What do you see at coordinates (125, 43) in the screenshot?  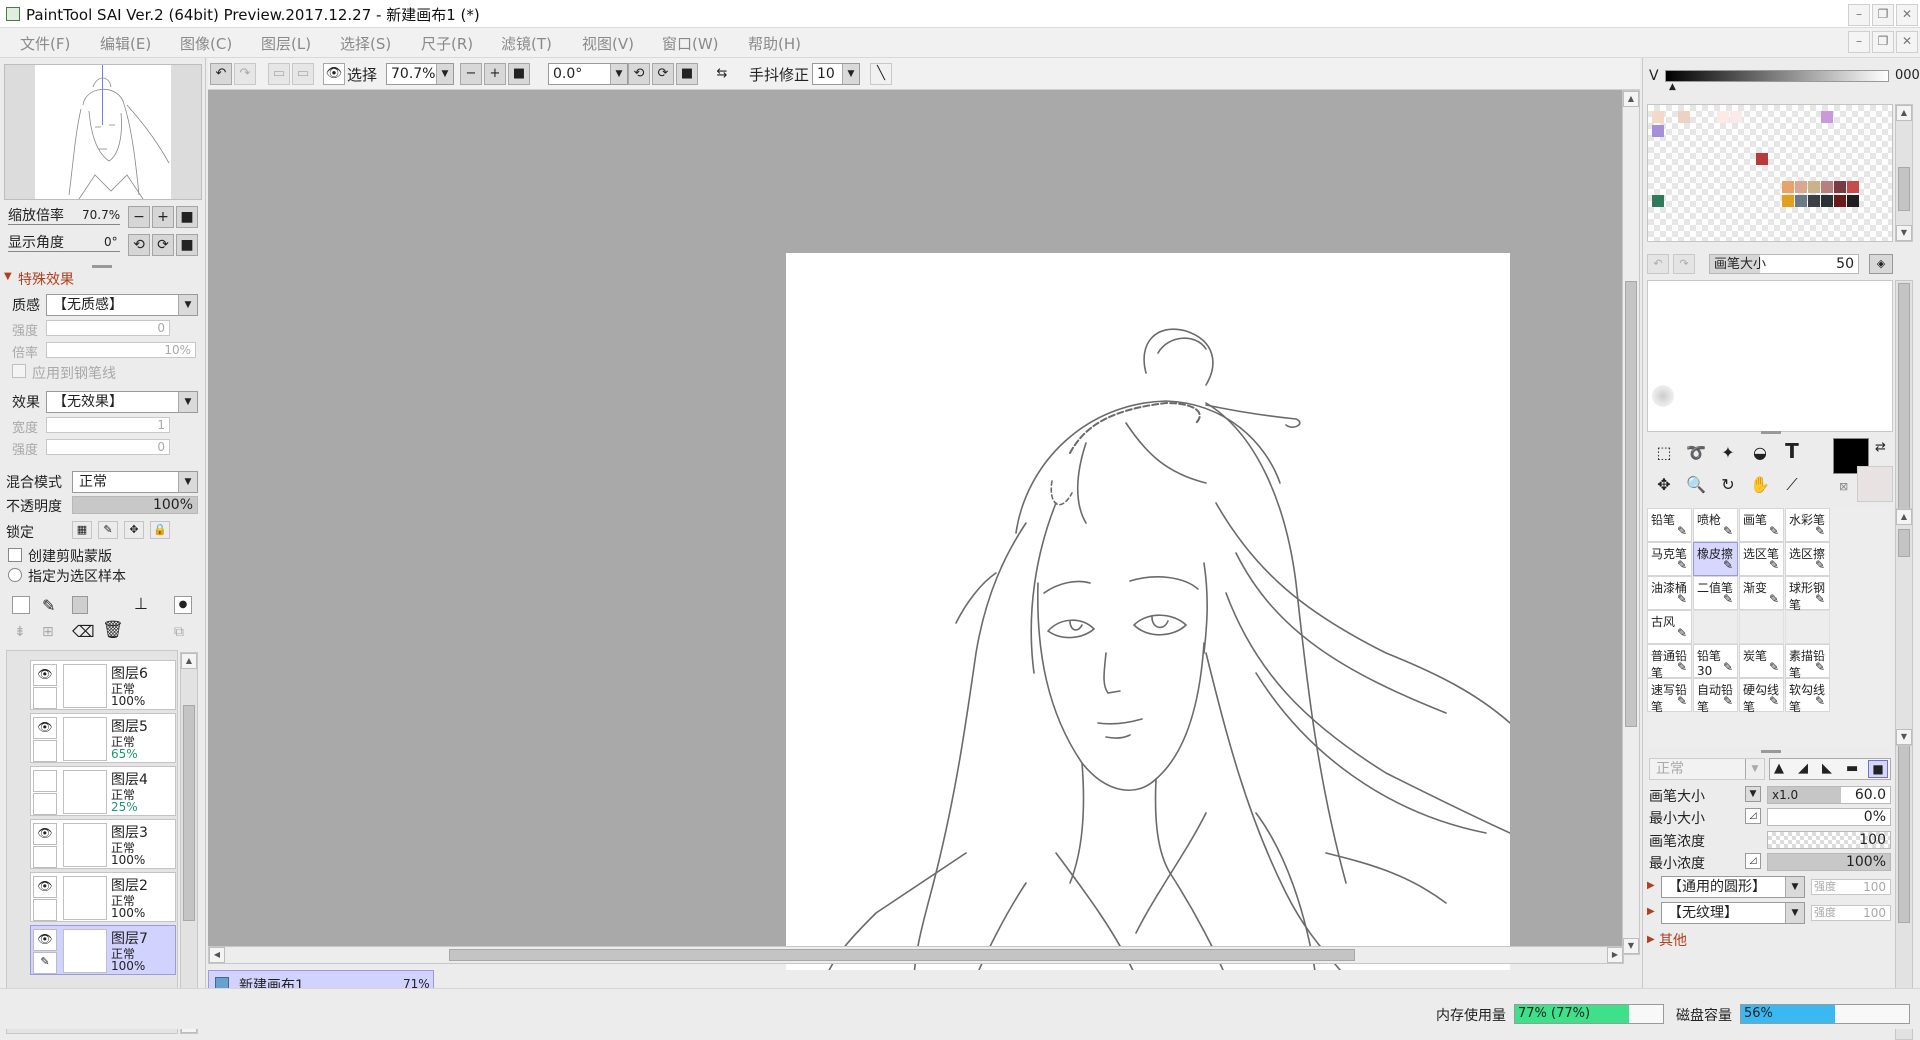 I see `menu-edit: 编辑(E)` at bounding box center [125, 43].